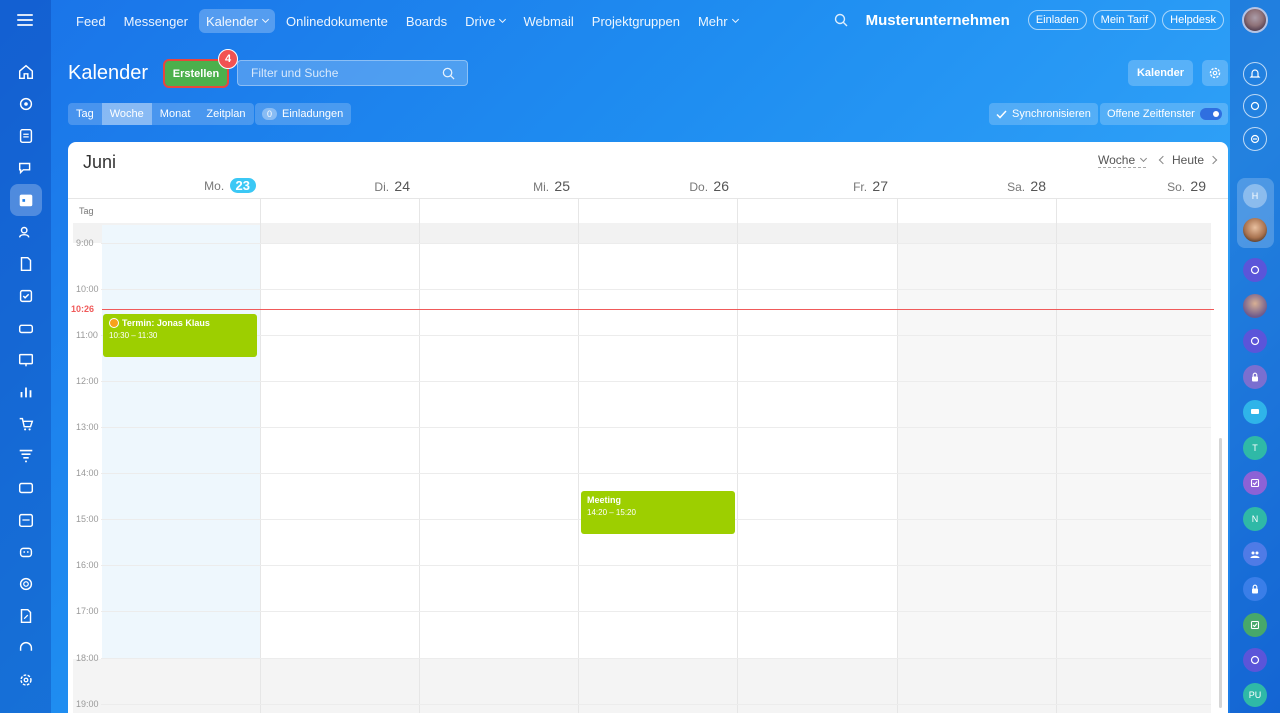 This screenshot has height=713, width=1280. What do you see at coordinates (541, 187) in the screenshot?
I see `day-name: Mi.` at bounding box center [541, 187].